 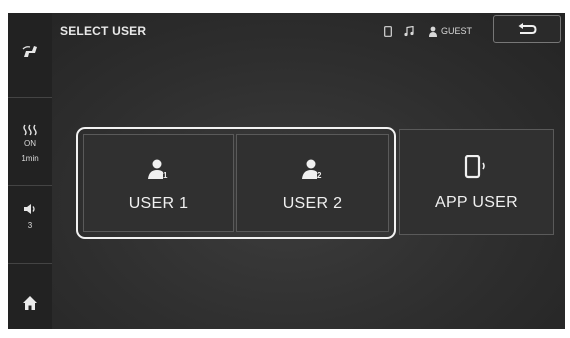 I want to click on user-2-button: 2 USER 2, so click(x=312, y=183).